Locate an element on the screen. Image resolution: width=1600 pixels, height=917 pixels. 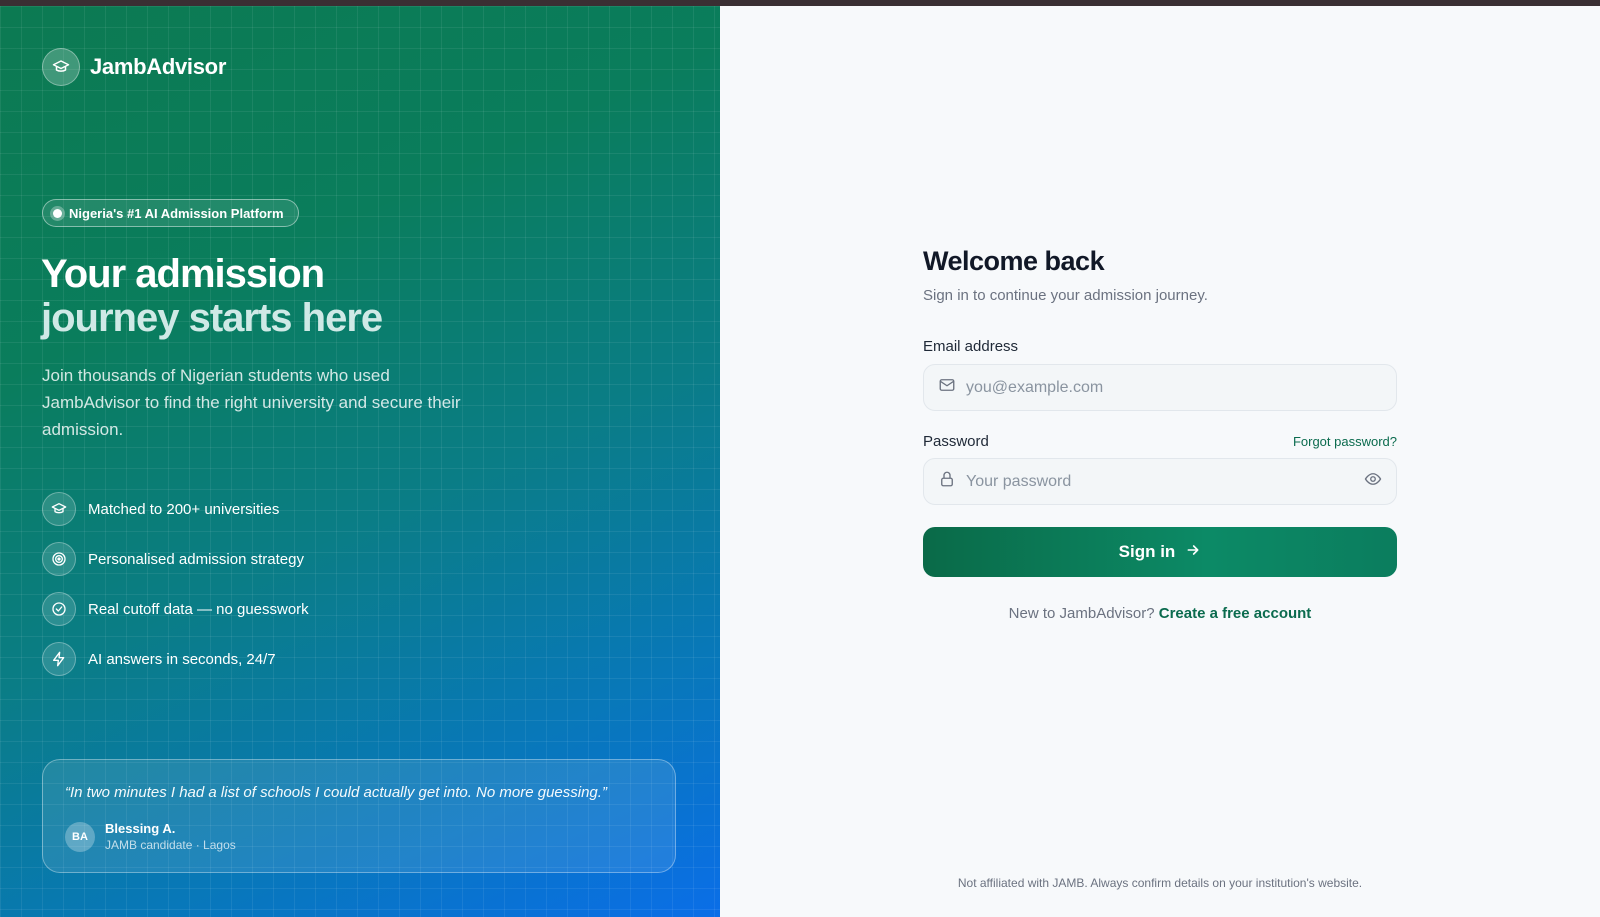
feature-item: Personalised admission strategy is located at coordinates (175, 559).